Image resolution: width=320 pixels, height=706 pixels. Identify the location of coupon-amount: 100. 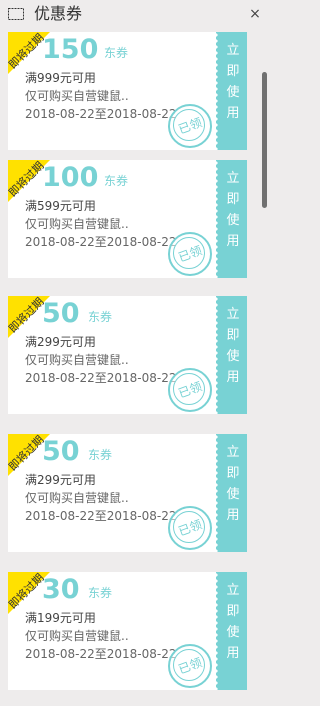
(70, 177).